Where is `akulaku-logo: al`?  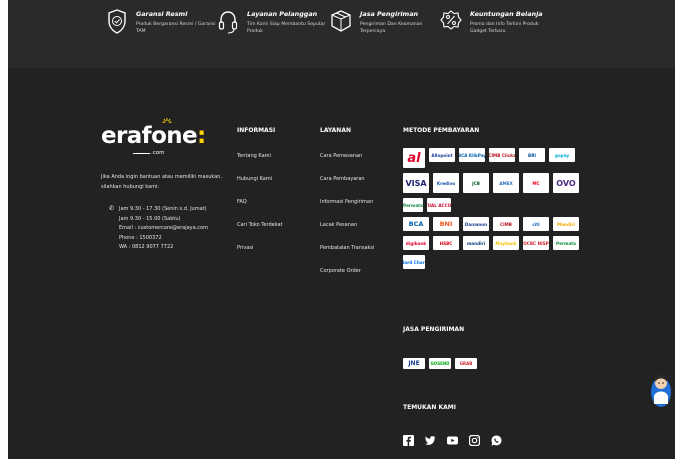
akulaku-logo: al is located at coordinates (414, 158).